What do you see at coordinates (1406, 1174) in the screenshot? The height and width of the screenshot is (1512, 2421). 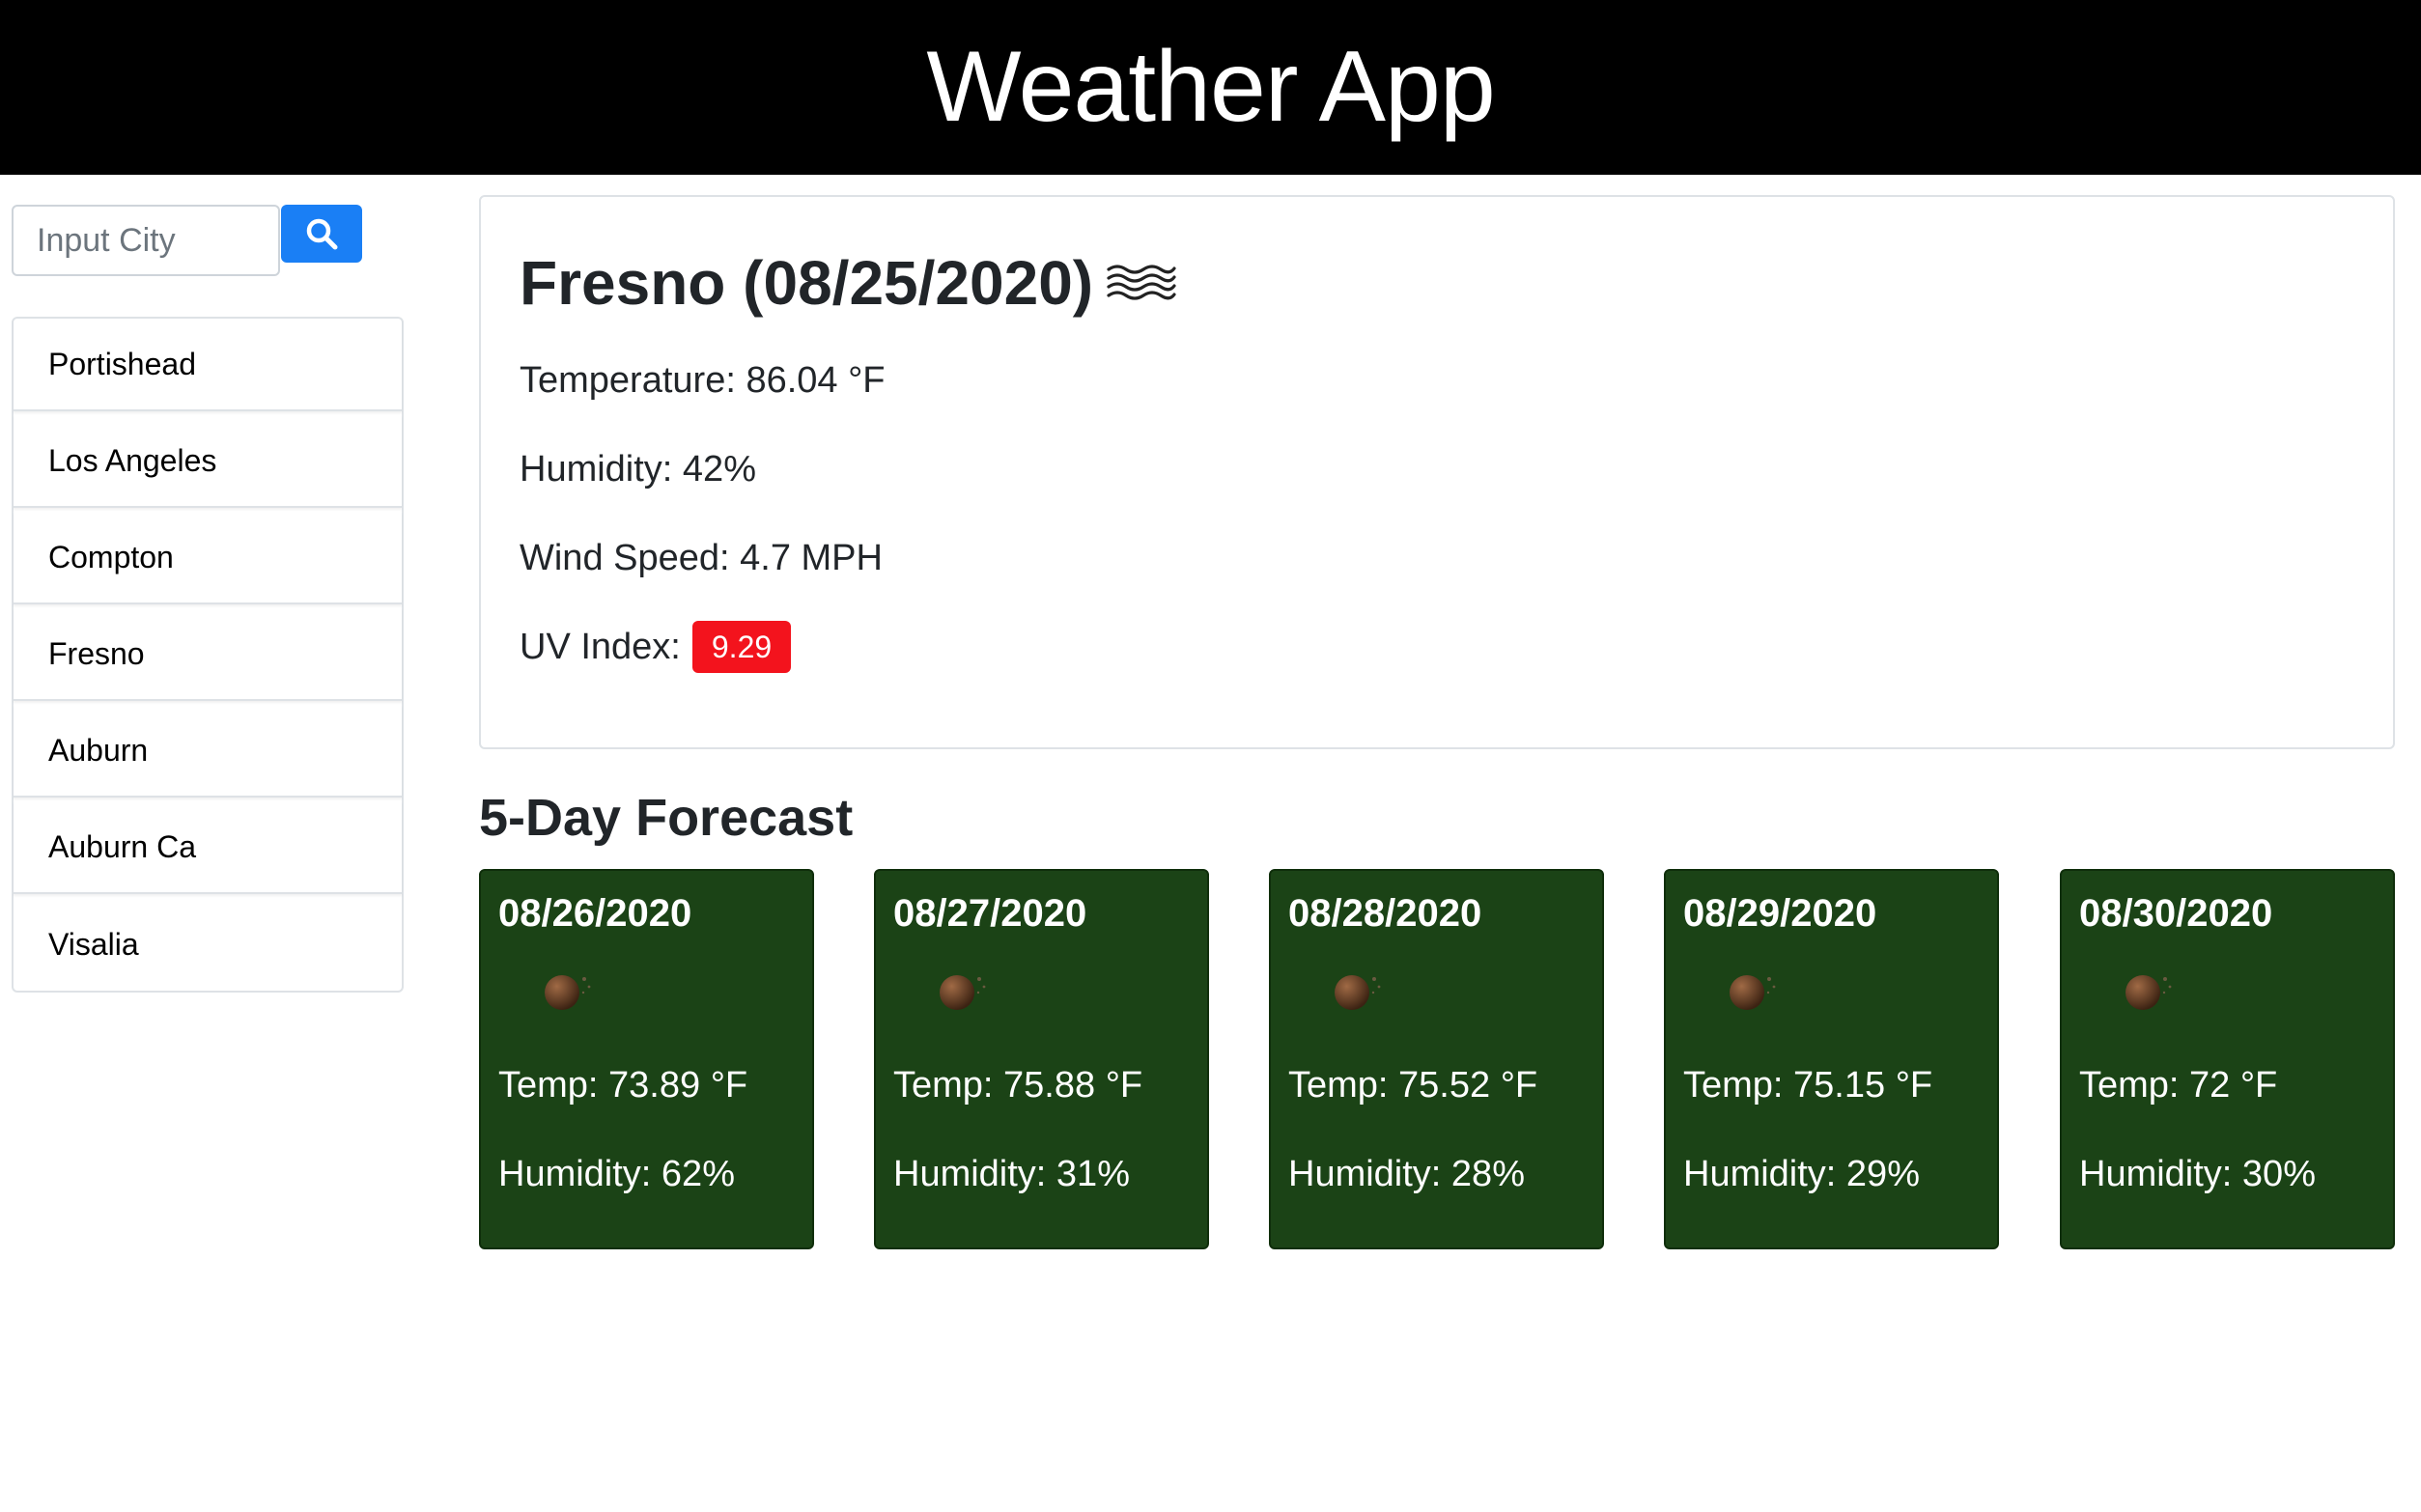 I see `forecast-humidity: Humidity: 28%` at bounding box center [1406, 1174].